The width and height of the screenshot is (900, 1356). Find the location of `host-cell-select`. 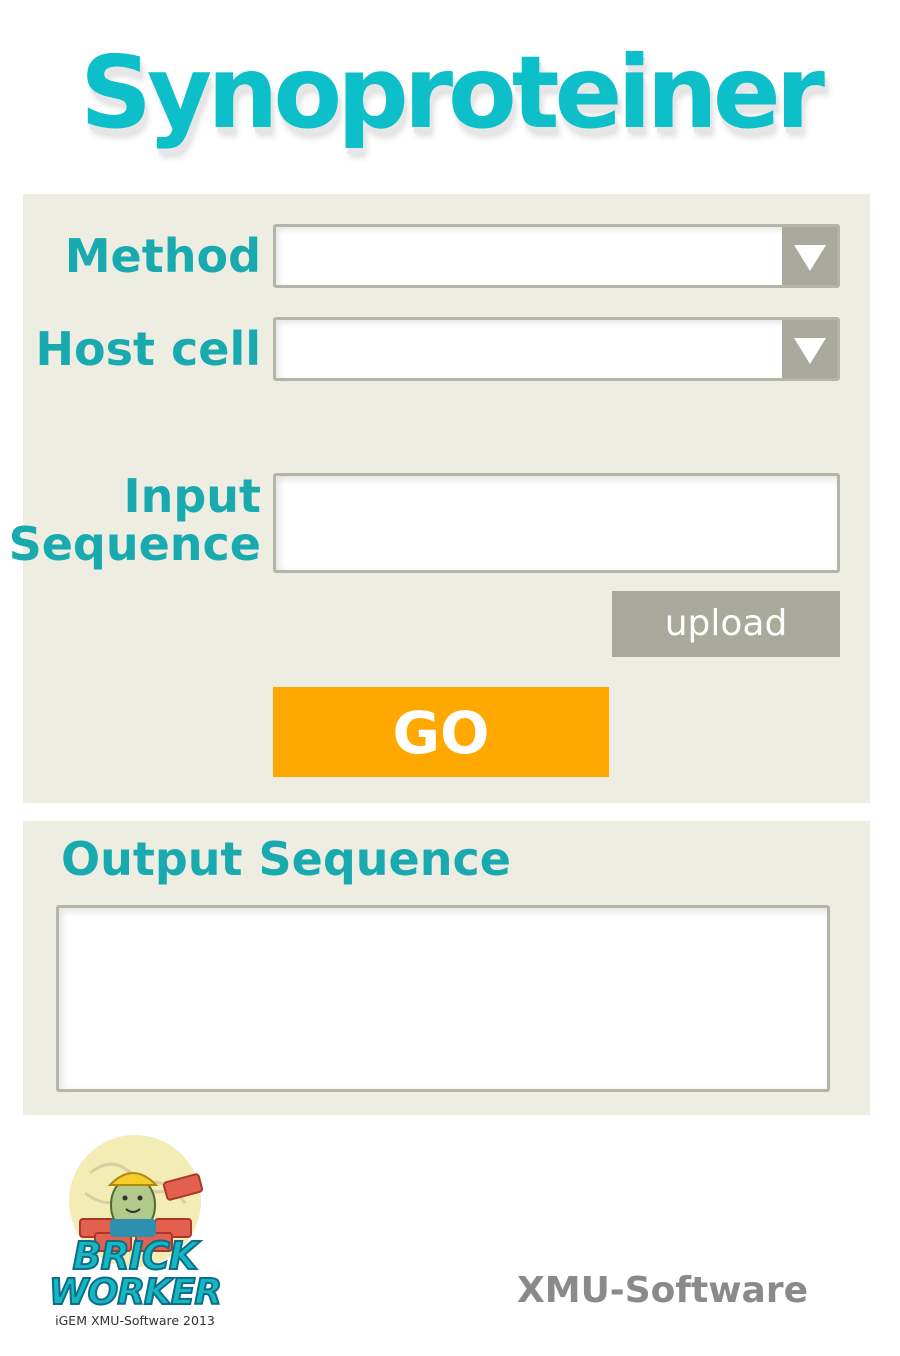

host-cell-select is located at coordinates (556, 349).